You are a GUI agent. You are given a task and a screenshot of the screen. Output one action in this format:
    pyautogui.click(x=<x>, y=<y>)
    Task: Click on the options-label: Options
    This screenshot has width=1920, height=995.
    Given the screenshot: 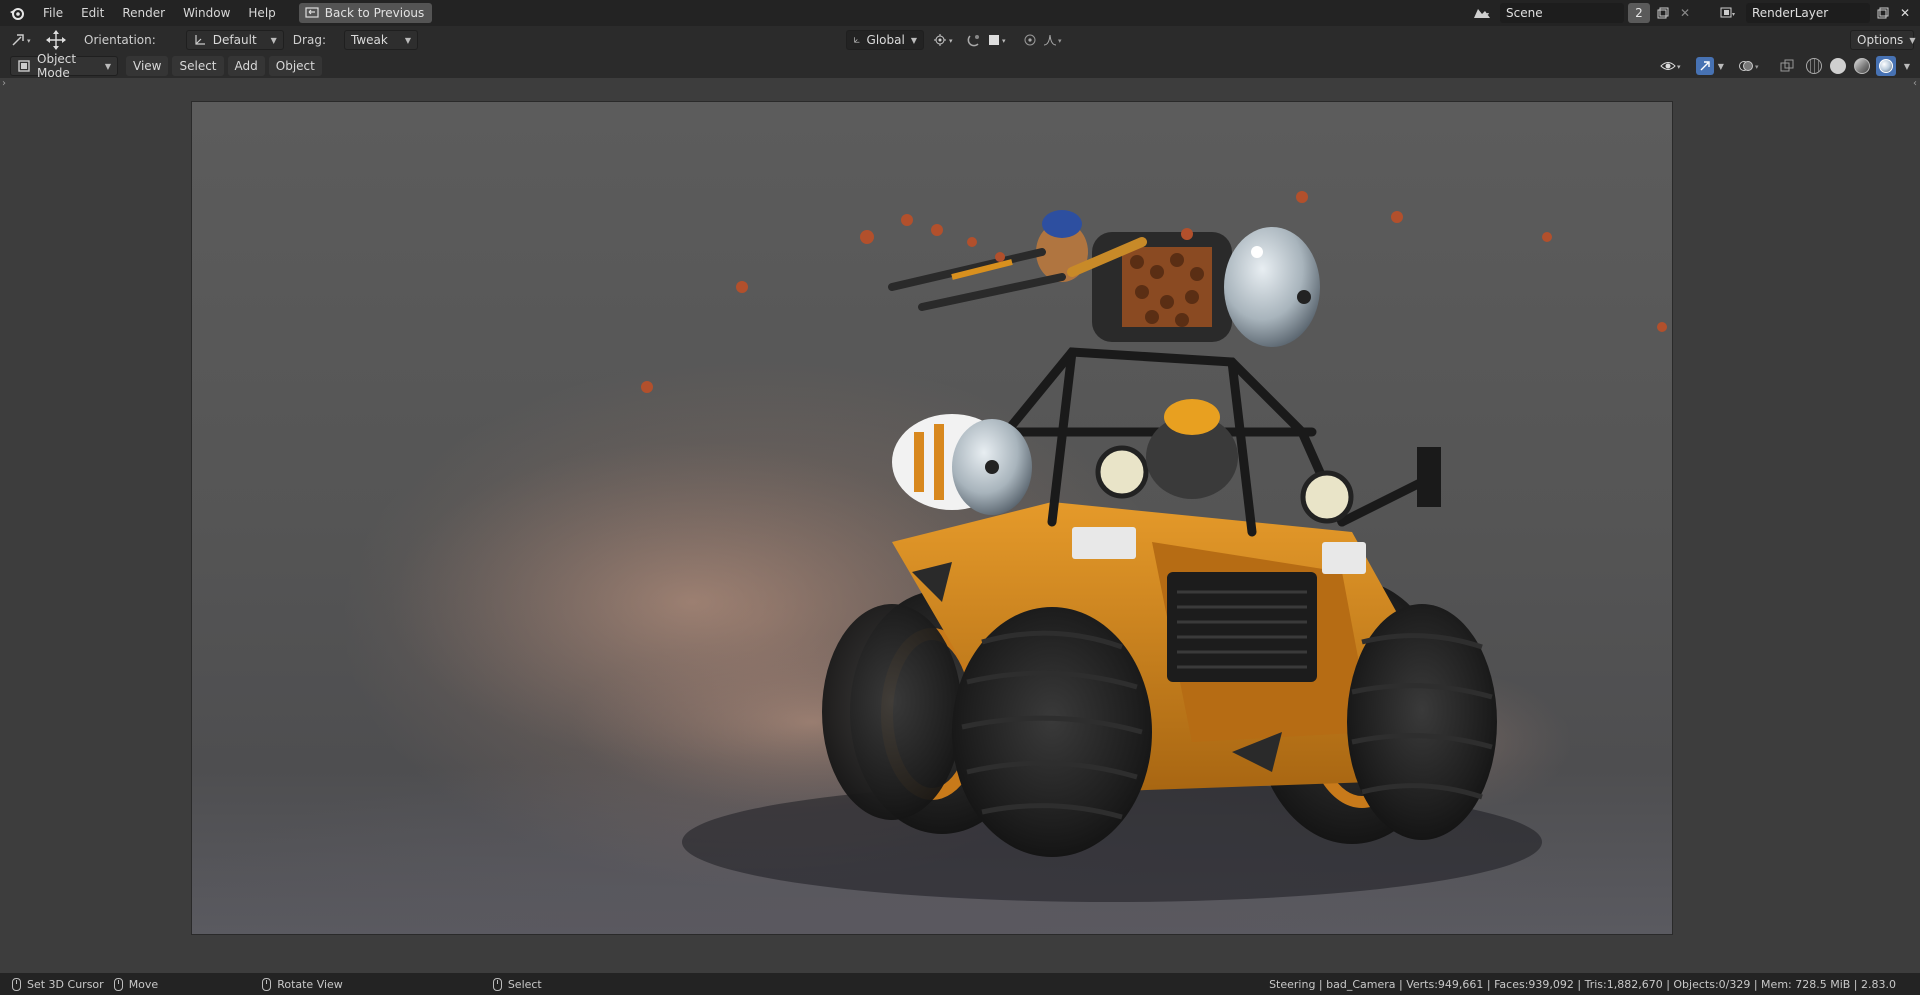 What is the action you would take?
    pyautogui.click(x=1880, y=40)
    